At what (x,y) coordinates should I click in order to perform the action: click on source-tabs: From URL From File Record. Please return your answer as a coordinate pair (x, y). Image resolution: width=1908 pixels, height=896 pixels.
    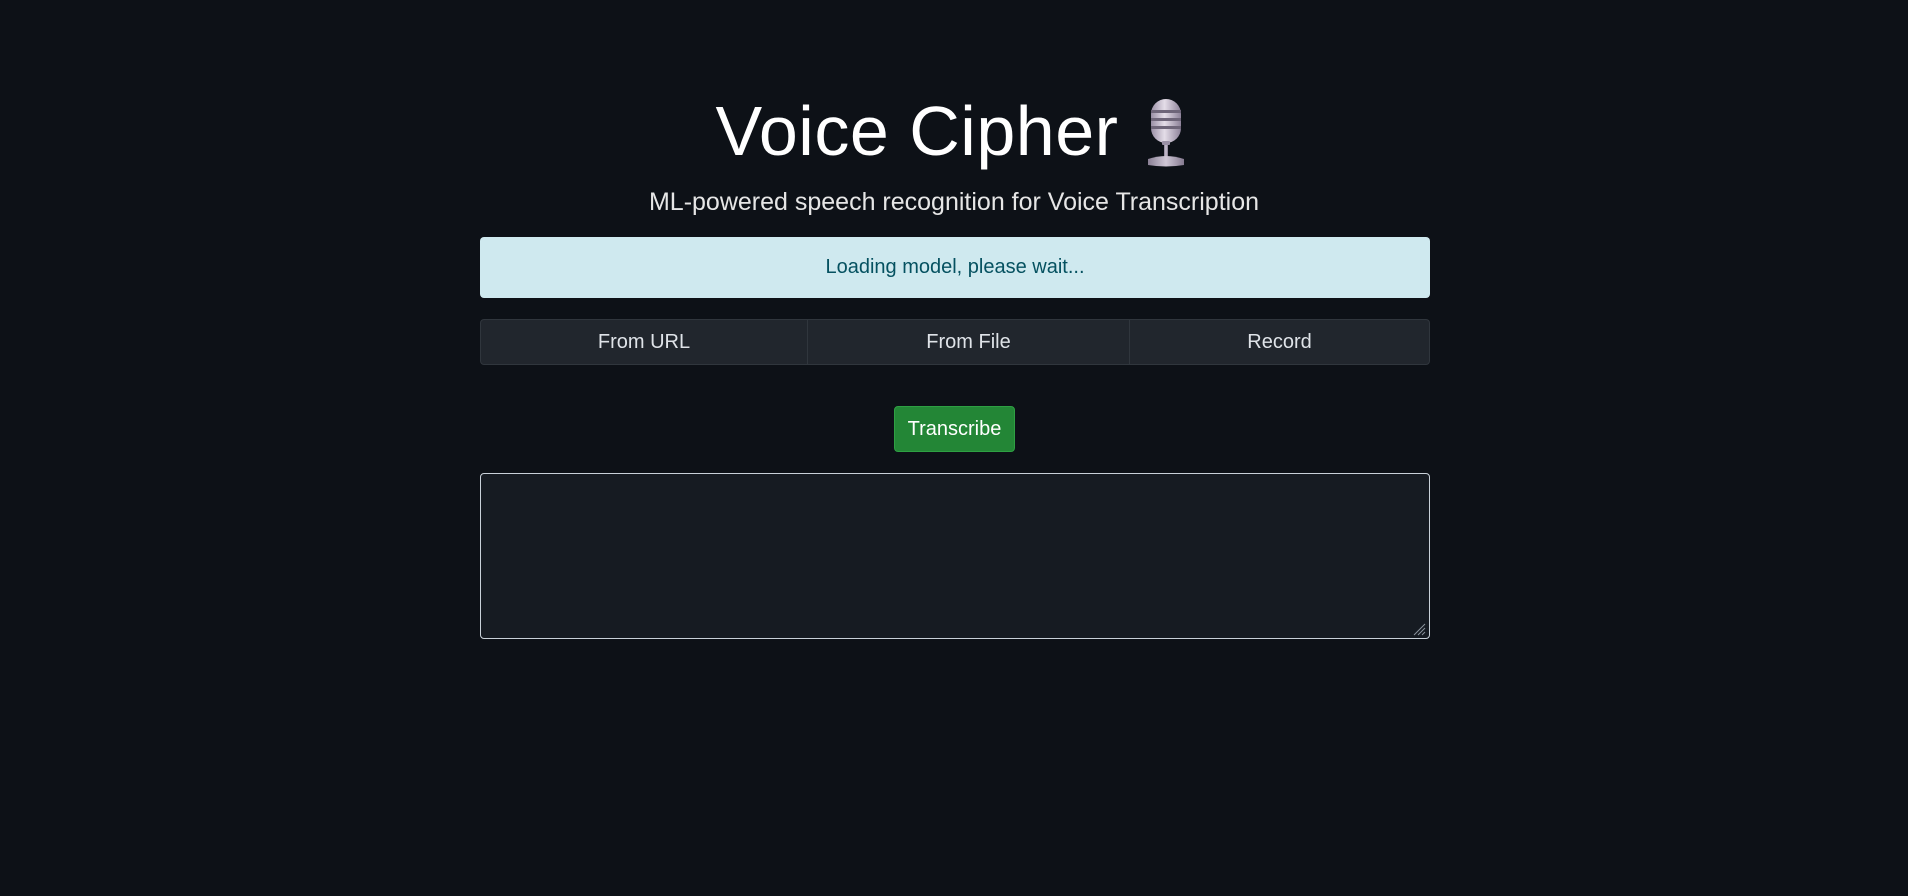
    Looking at the image, I should click on (955, 342).